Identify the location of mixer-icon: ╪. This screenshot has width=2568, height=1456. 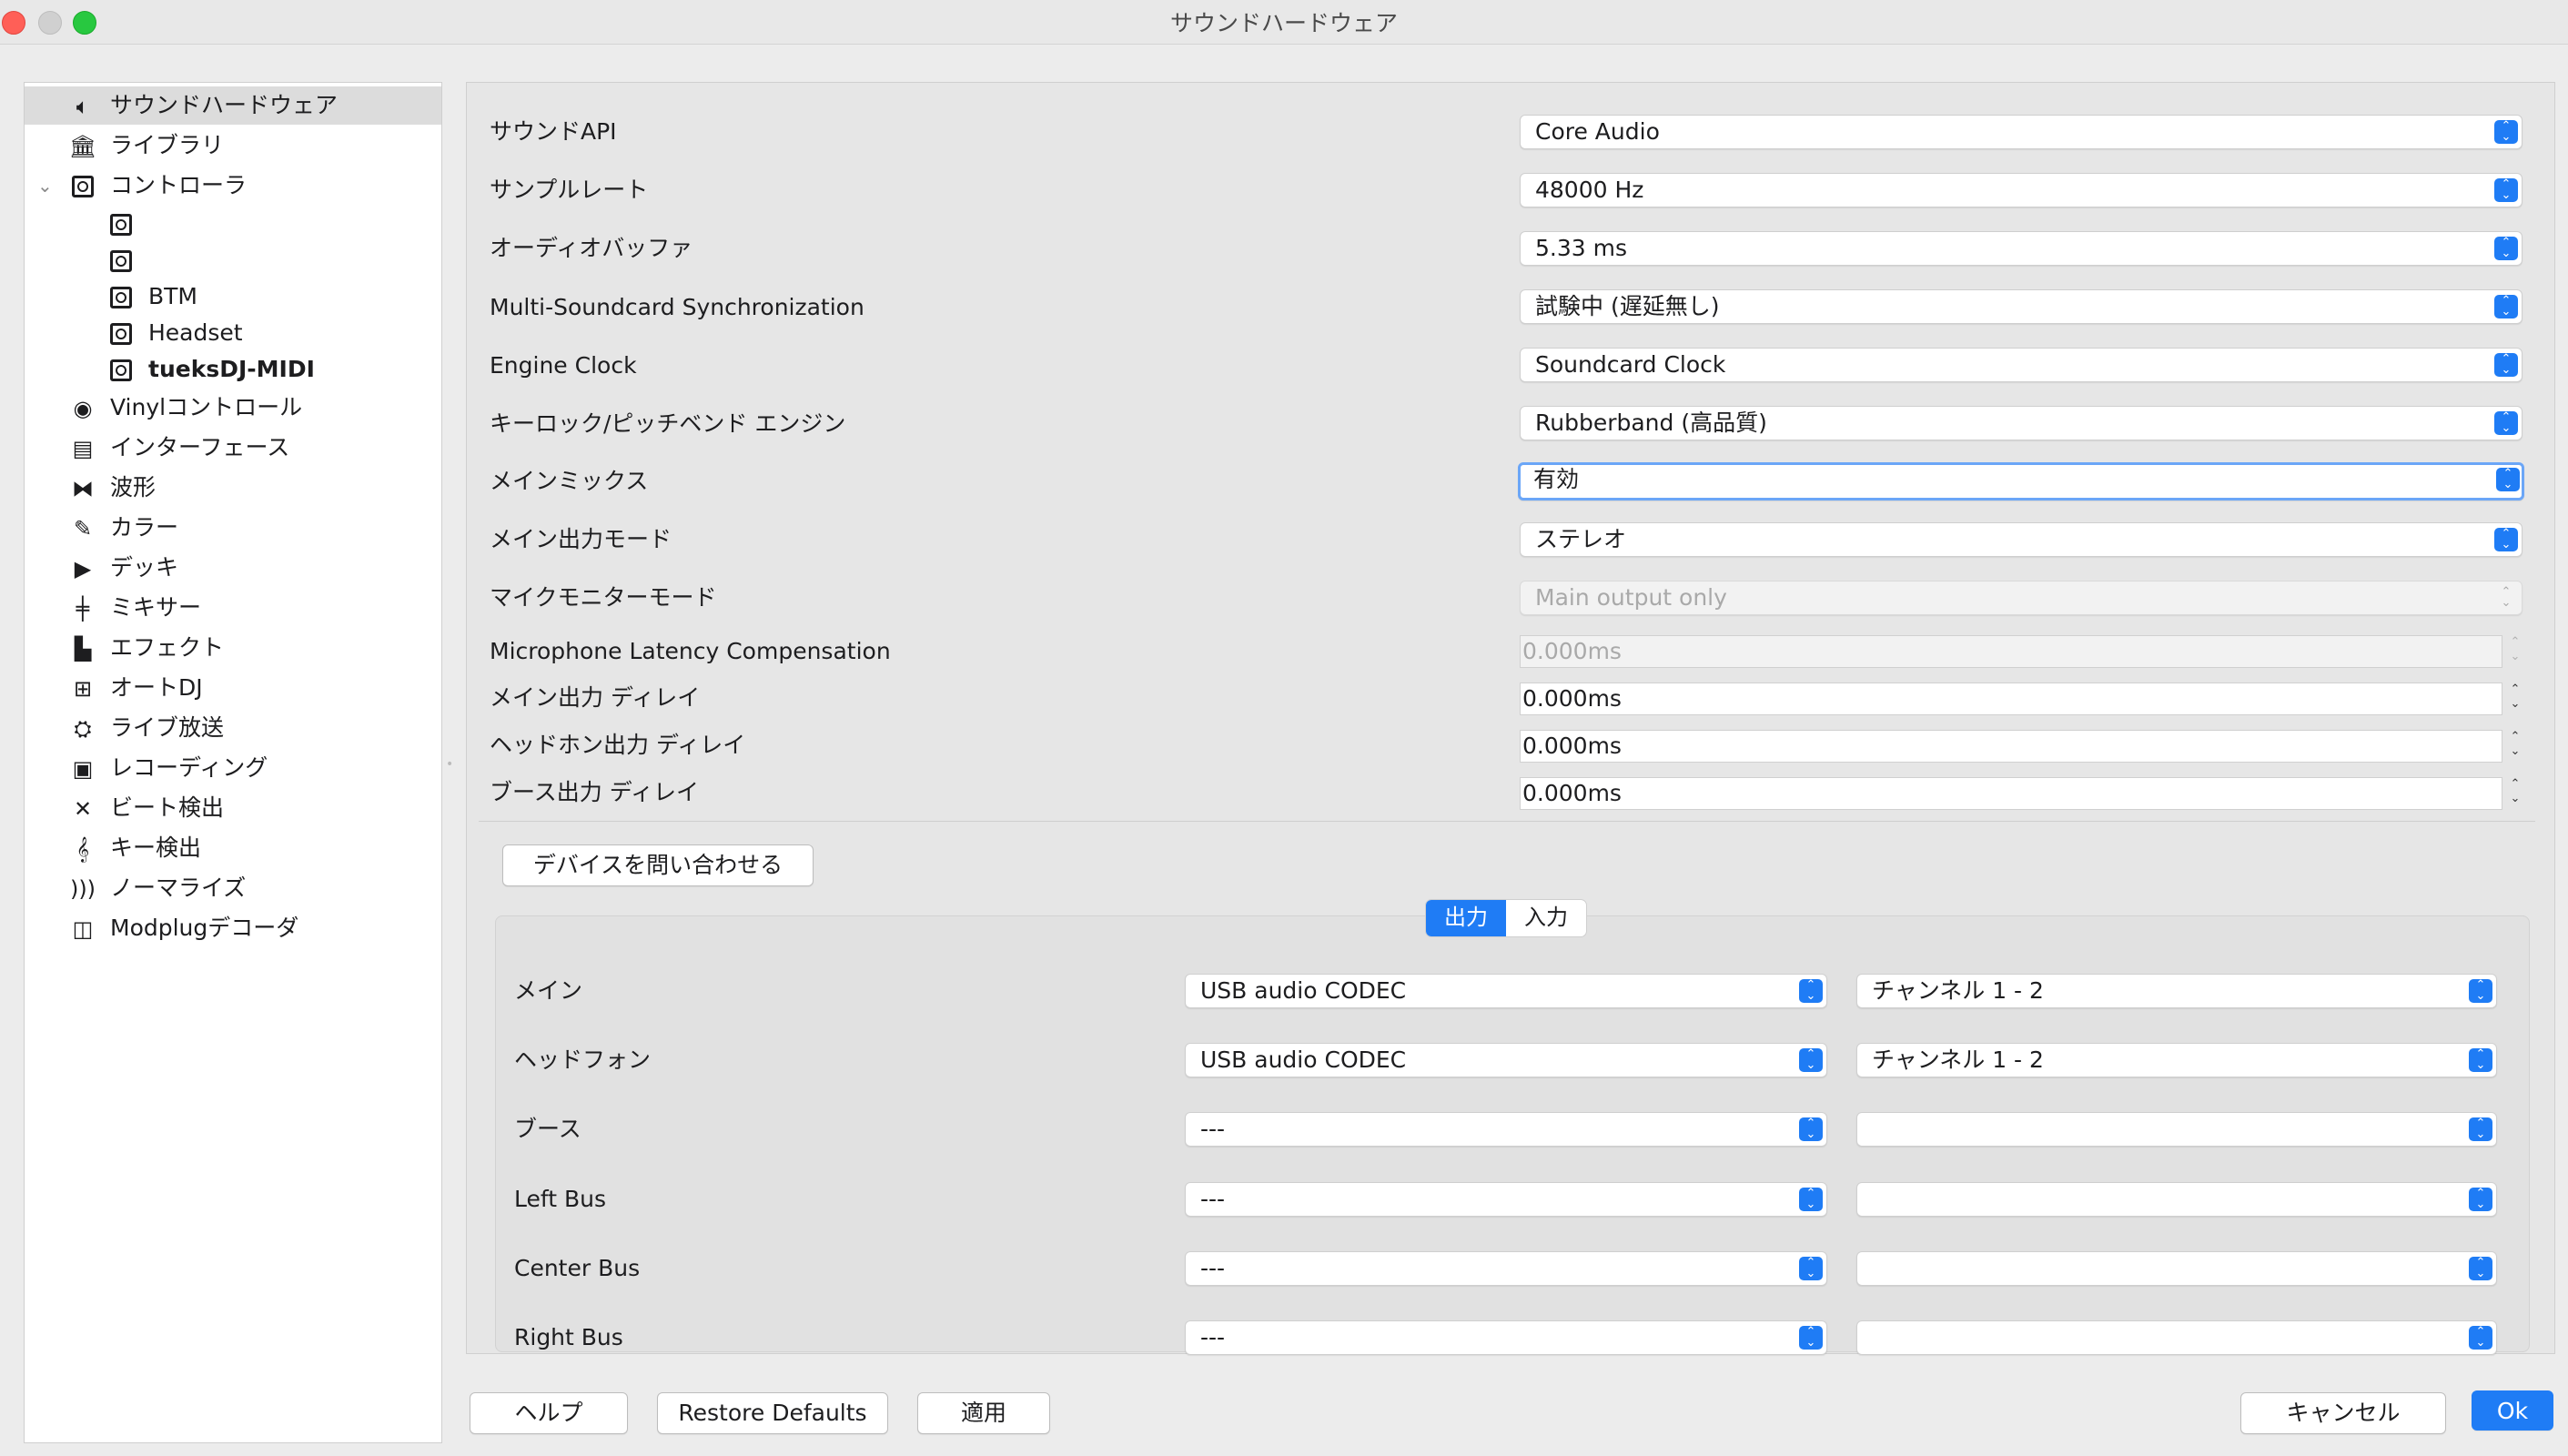
(83, 609).